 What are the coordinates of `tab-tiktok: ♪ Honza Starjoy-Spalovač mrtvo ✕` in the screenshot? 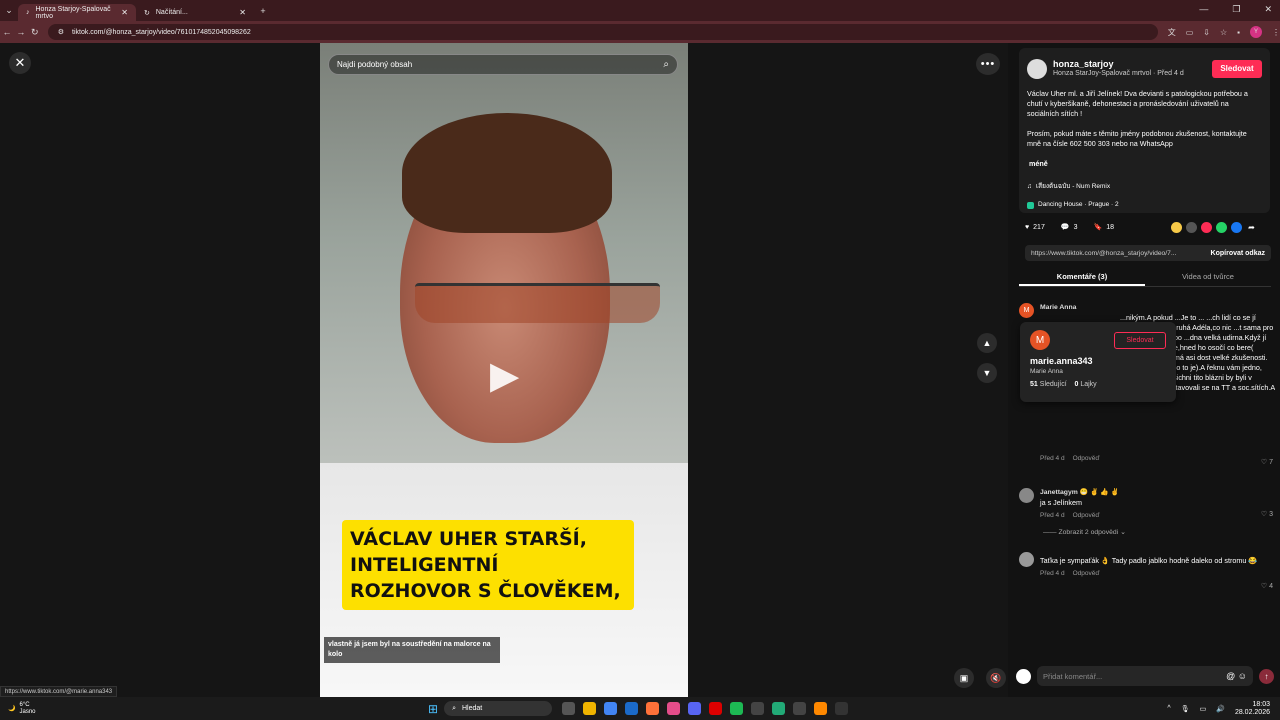 It's located at (77, 12).